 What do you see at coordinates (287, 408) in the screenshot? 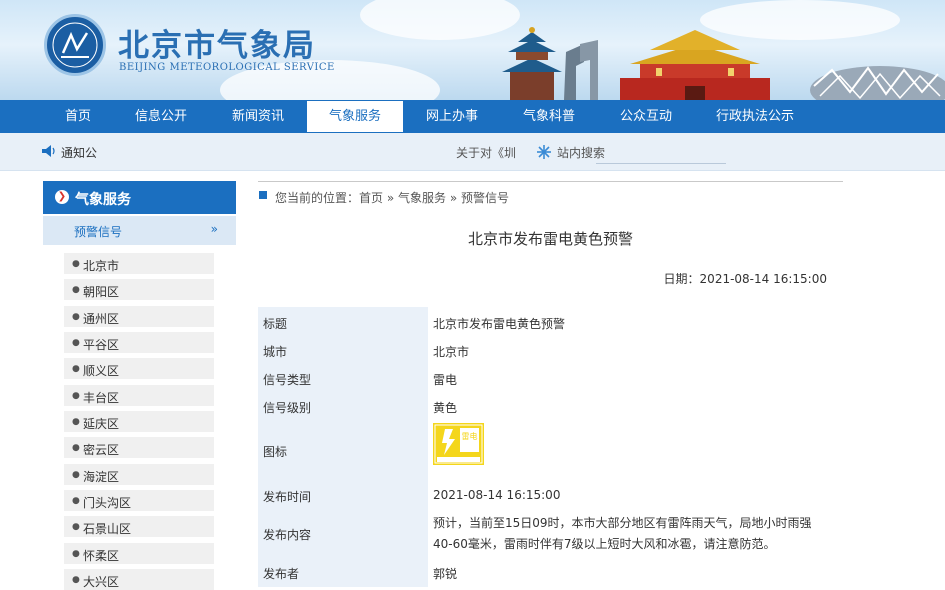
I see `row-label-signal-level: 信号级别` at bounding box center [287, 408].